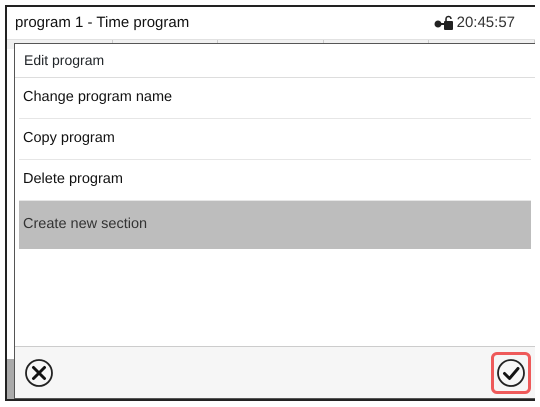  Describe the element at coordinates (275, 98) in the screenshot. I see `menu-item: Change program name` at that location.